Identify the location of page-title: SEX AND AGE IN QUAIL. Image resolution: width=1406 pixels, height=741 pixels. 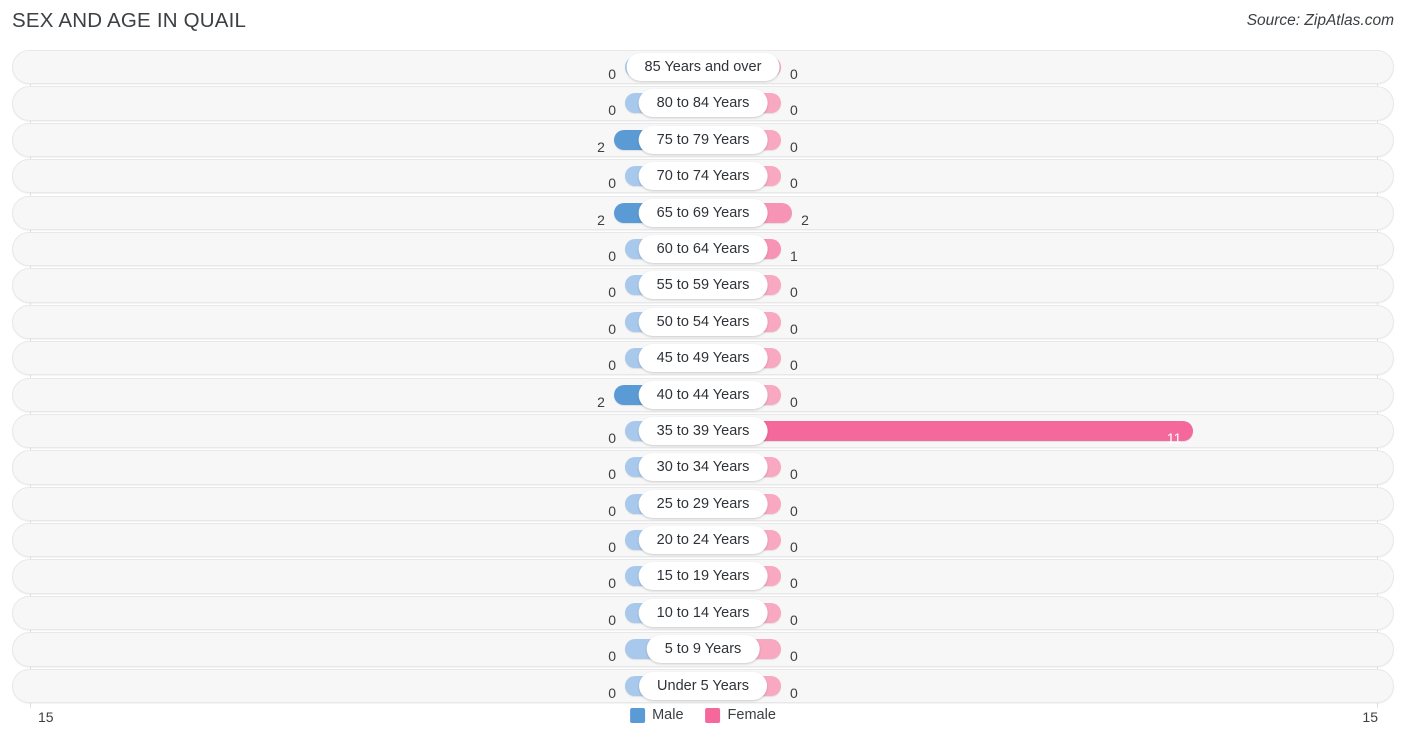
(129, 20).